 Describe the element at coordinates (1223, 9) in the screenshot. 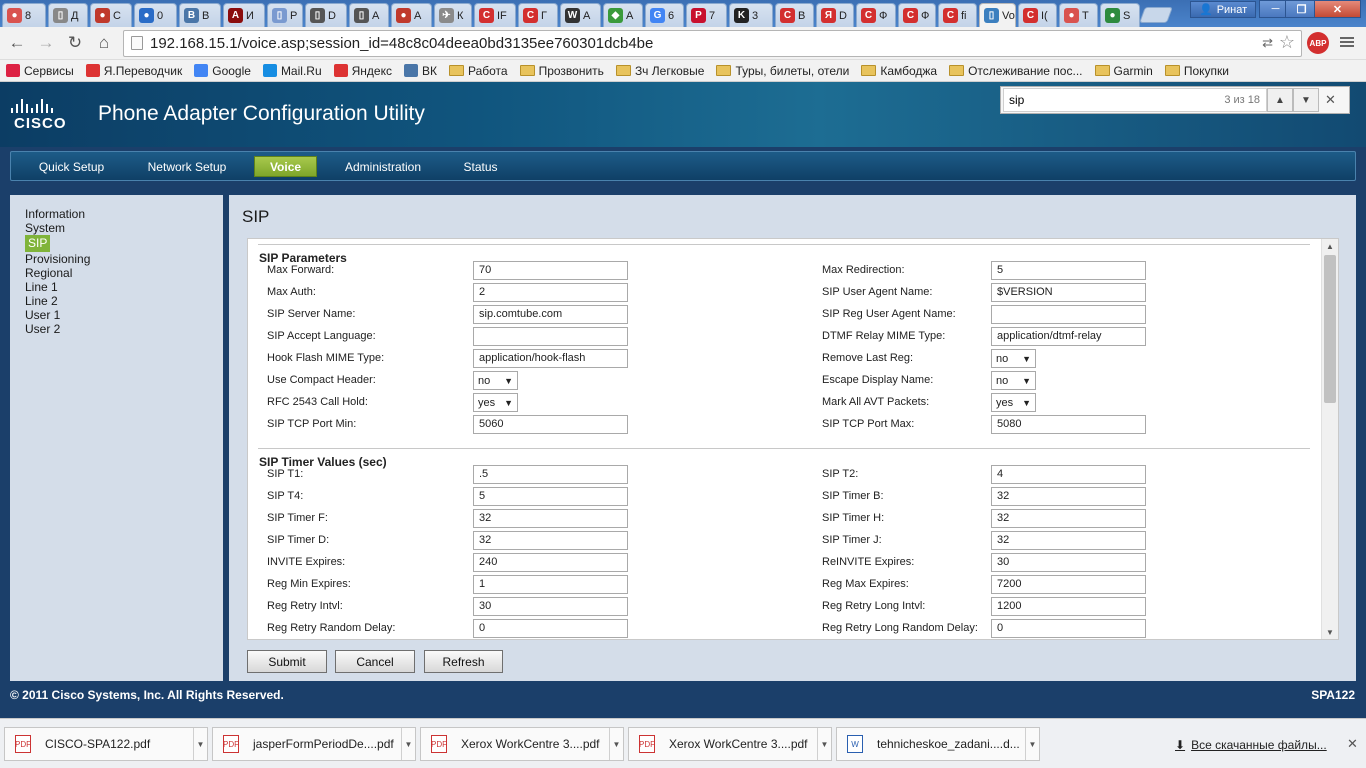

I see `profile-badge: 👤 Ринат` at that location.